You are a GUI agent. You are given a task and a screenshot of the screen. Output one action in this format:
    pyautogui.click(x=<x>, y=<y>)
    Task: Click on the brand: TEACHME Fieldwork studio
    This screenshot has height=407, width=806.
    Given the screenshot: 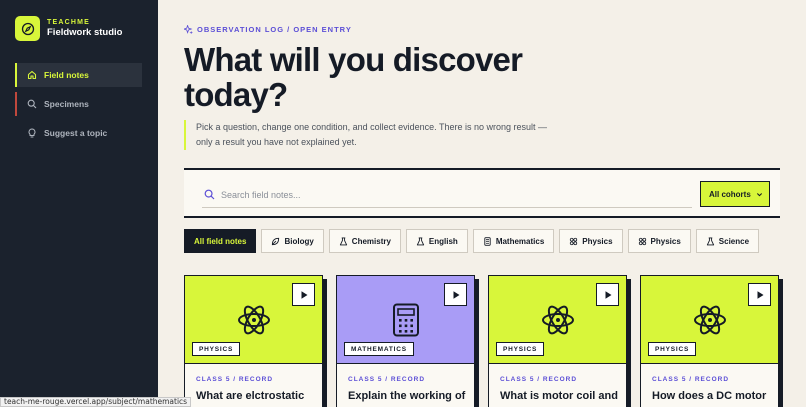 What is the action you would take?
    pyautogui.click(x=68, y=28)
    